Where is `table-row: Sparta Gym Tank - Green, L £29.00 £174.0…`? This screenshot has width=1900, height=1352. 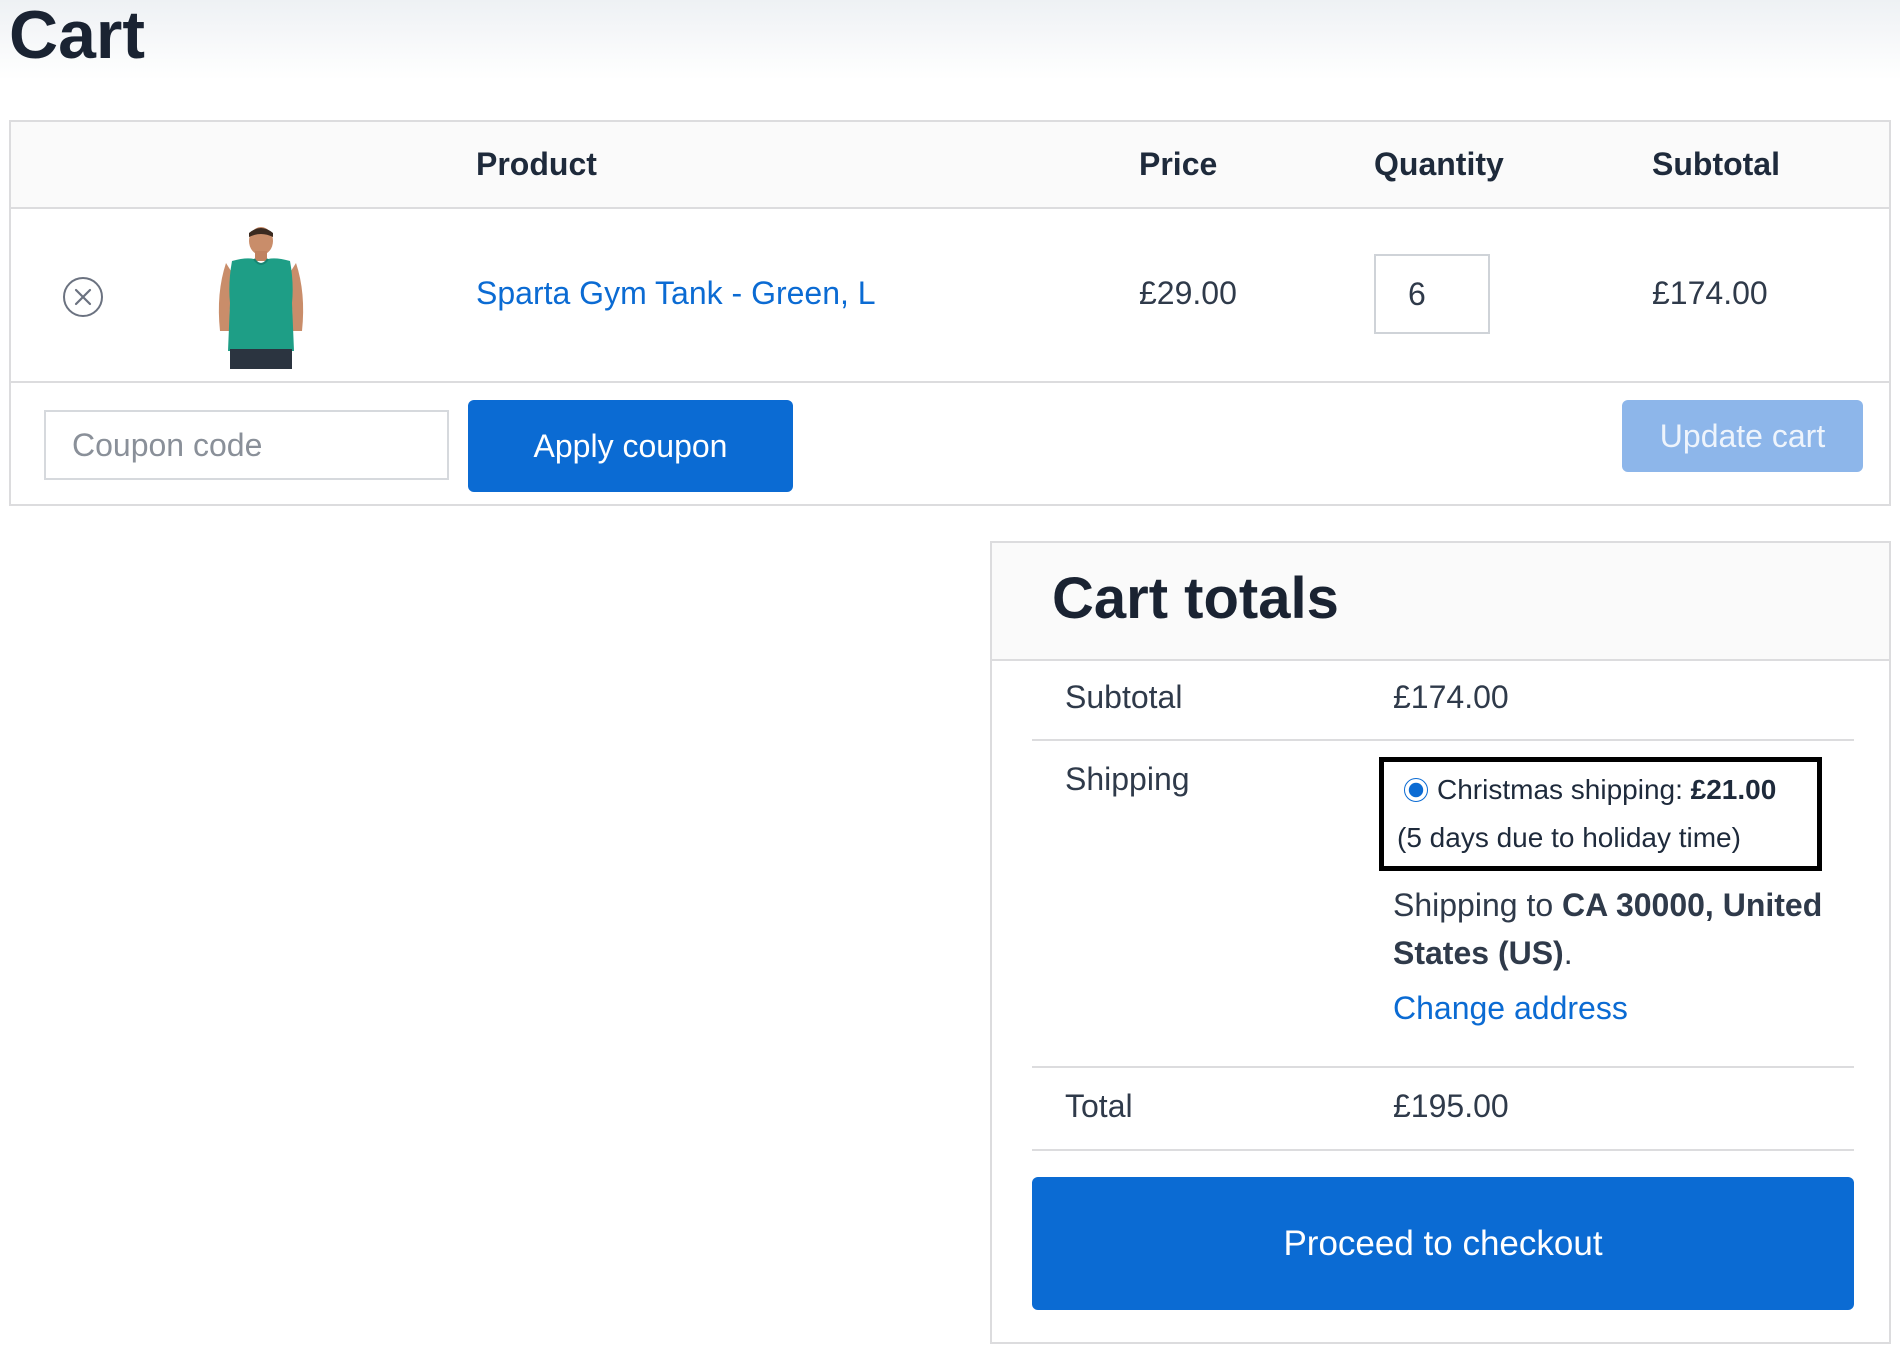 table-row: Sparta Gym Tank - Green, L £29.00 £174.0… is located at coordinates (950, 296).